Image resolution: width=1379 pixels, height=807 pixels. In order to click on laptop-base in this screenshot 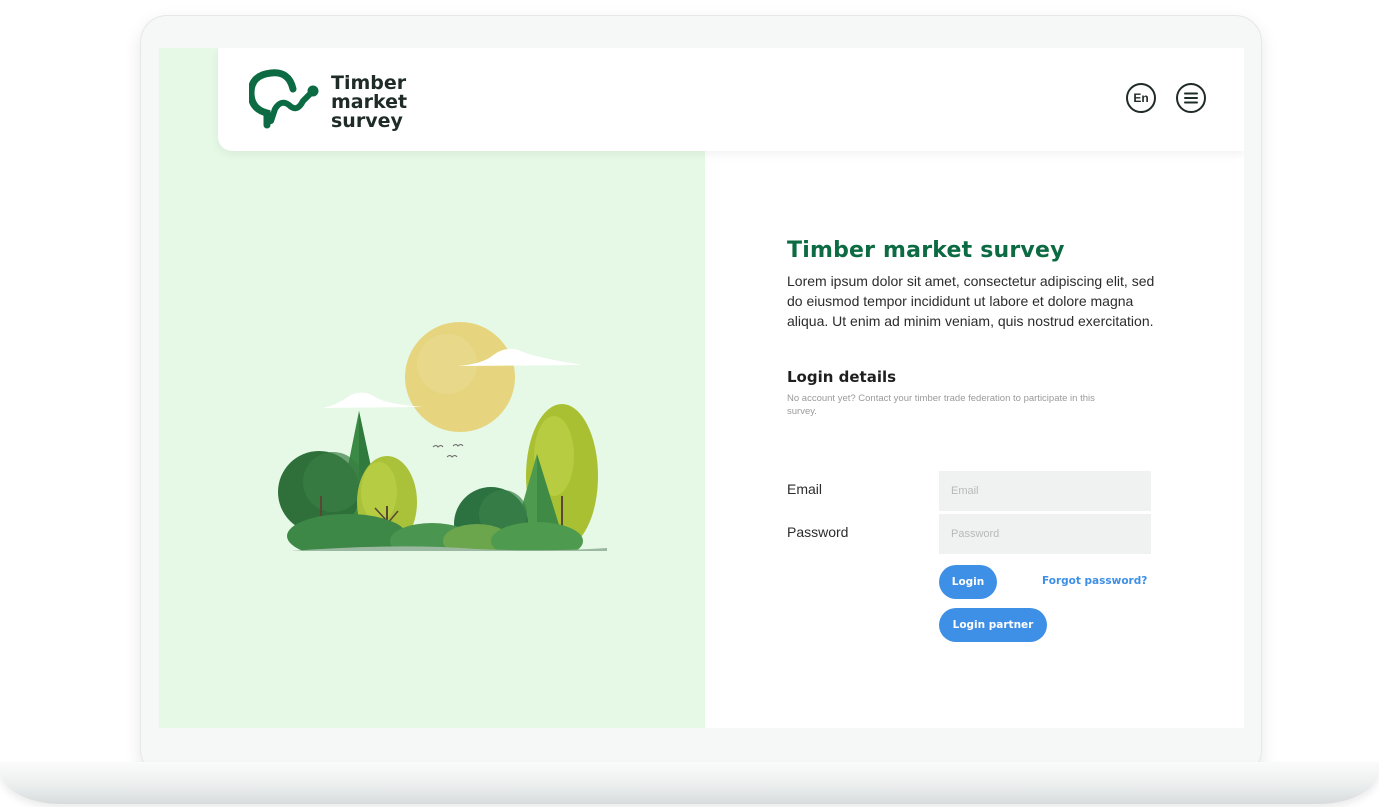, I will do `click(689, 783)`.